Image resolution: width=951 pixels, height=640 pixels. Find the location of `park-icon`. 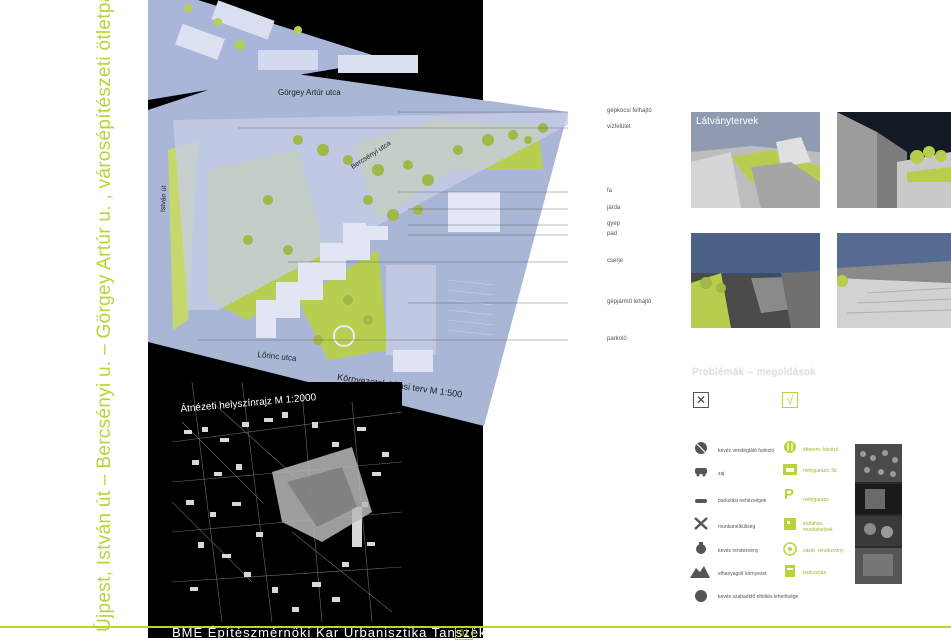

park-icon is located at coordinates (790, 571).